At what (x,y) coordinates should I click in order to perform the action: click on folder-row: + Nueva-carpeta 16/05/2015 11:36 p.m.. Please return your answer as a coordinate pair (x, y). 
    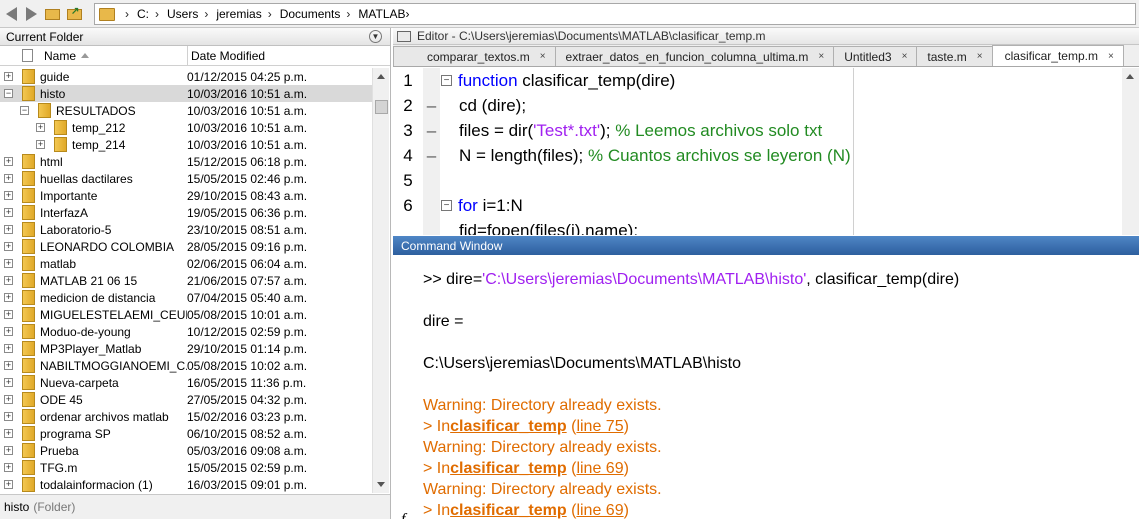
    Looking at the image, I should click on (186, 382).